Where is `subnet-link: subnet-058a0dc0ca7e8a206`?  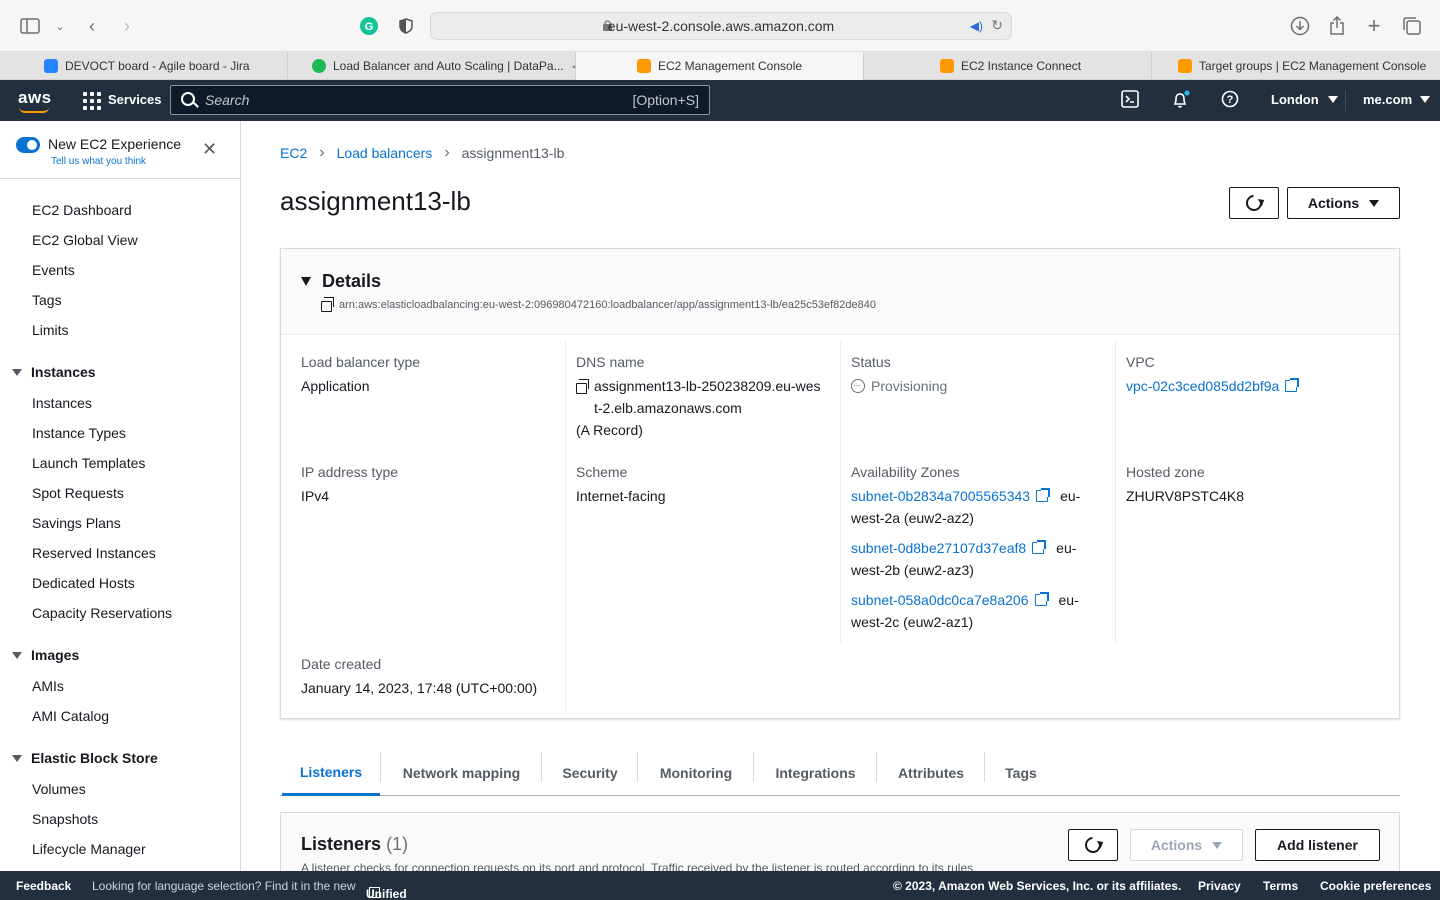
subnet-link: subnet-058a0dc0ca7e8a206 is located at coordinates (940, 600).